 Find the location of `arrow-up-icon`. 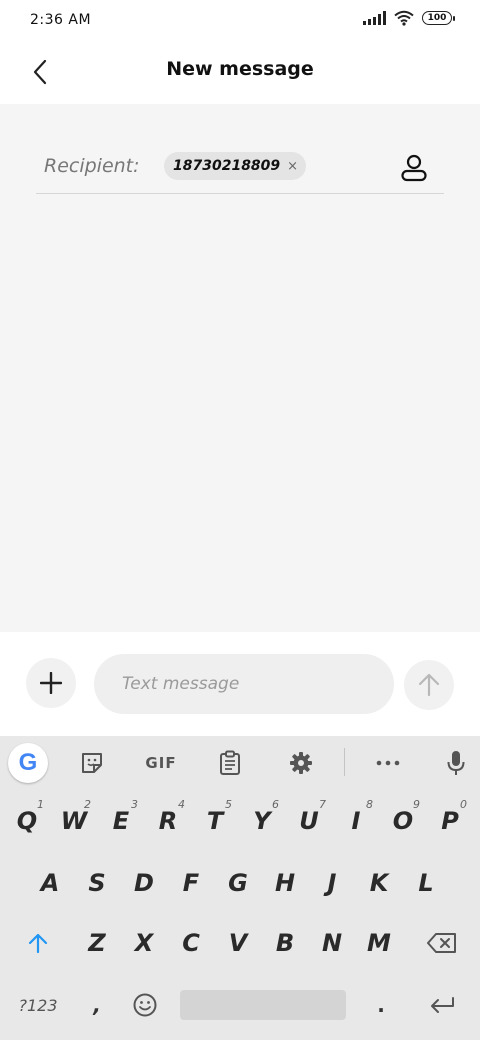

arrow-up-icon is located at coordinates (429, 685).